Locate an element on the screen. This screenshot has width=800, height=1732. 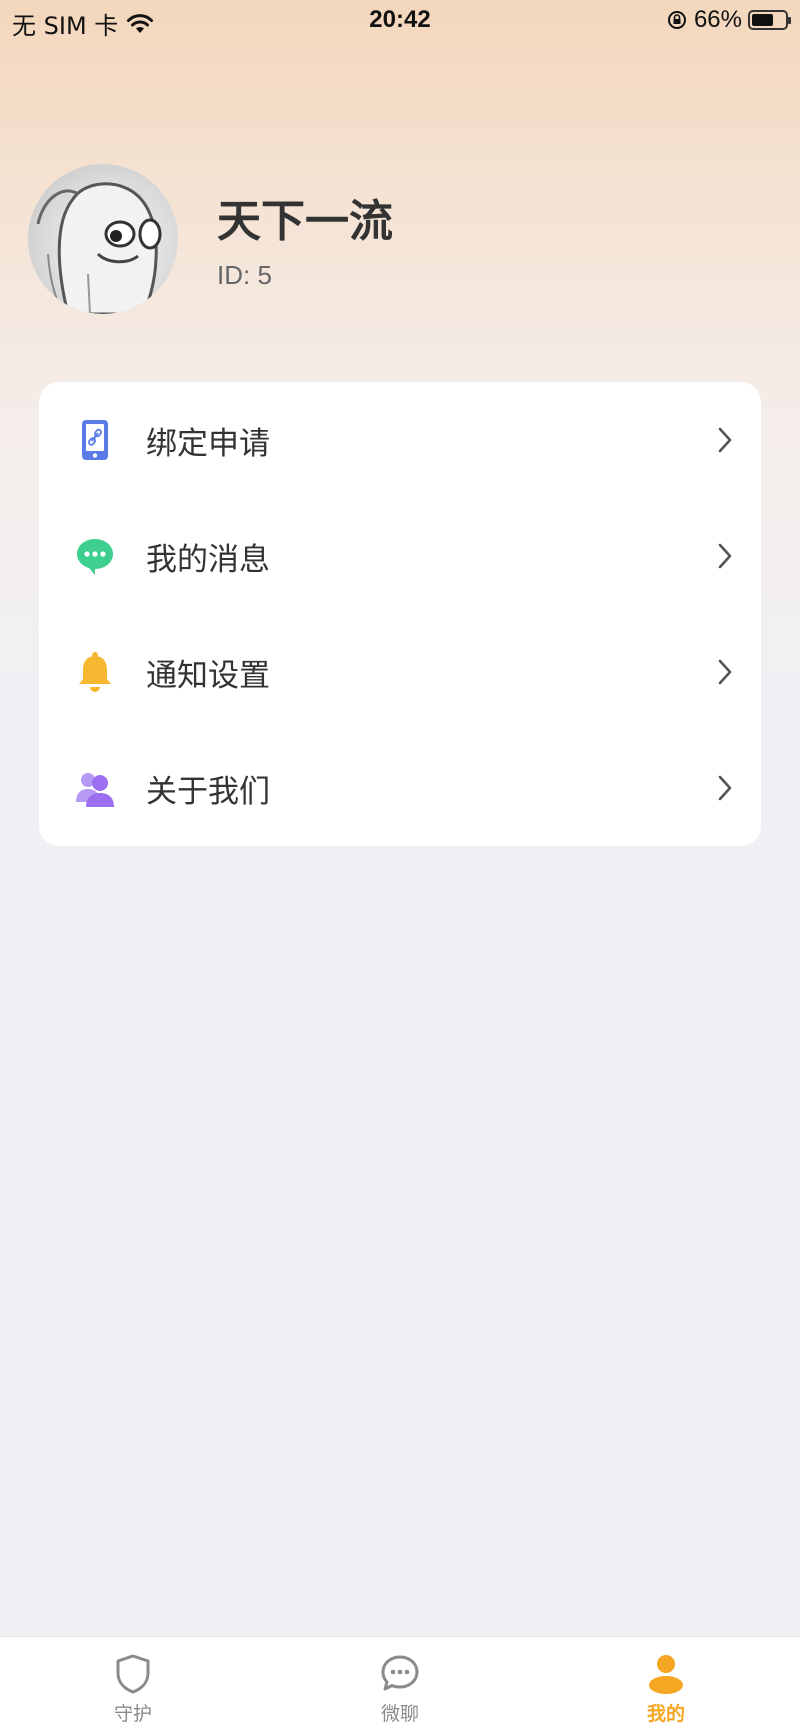
menu-item-label: 我的消息 is located at coordinates (208, 559).